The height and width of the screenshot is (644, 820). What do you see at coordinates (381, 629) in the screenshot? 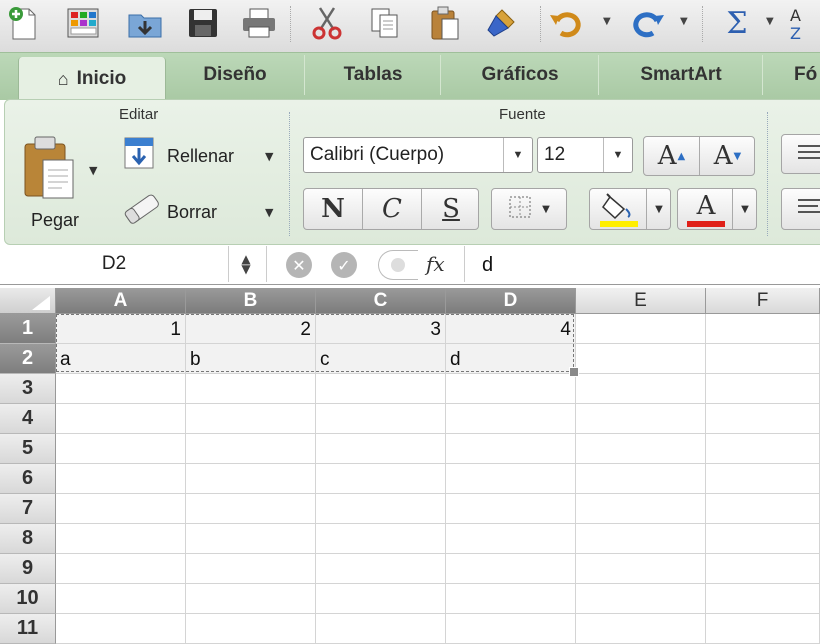
I see `cell-c11` at bounding box center [381, 629].